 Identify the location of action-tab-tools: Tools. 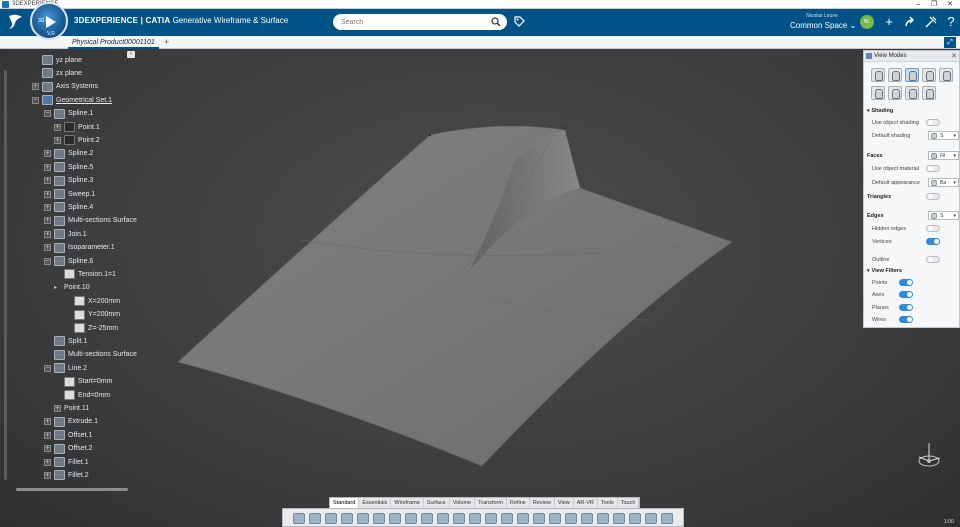
(608, 503).